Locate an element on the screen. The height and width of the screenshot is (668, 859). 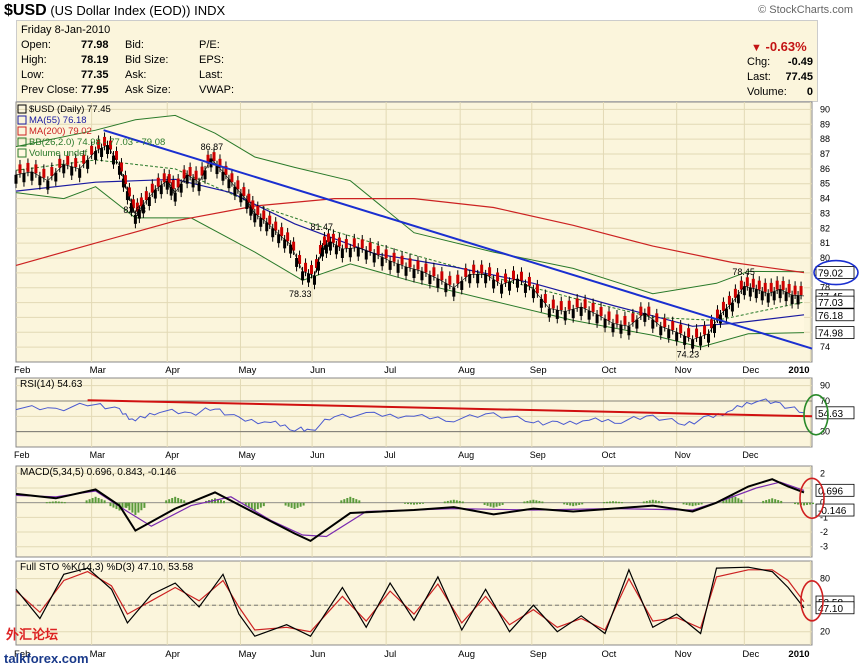
legend-entry: $USD (Daily) 77.45 is located at coordinates (70, 109).